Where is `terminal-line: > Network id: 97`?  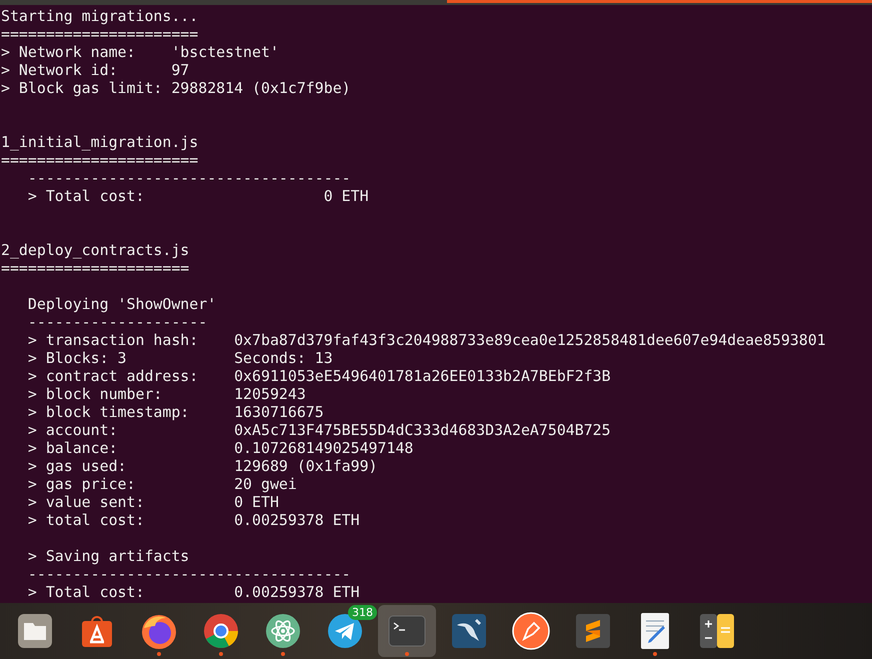 terminal-line: > Network id: 97 is located at coordinates (95, 70).